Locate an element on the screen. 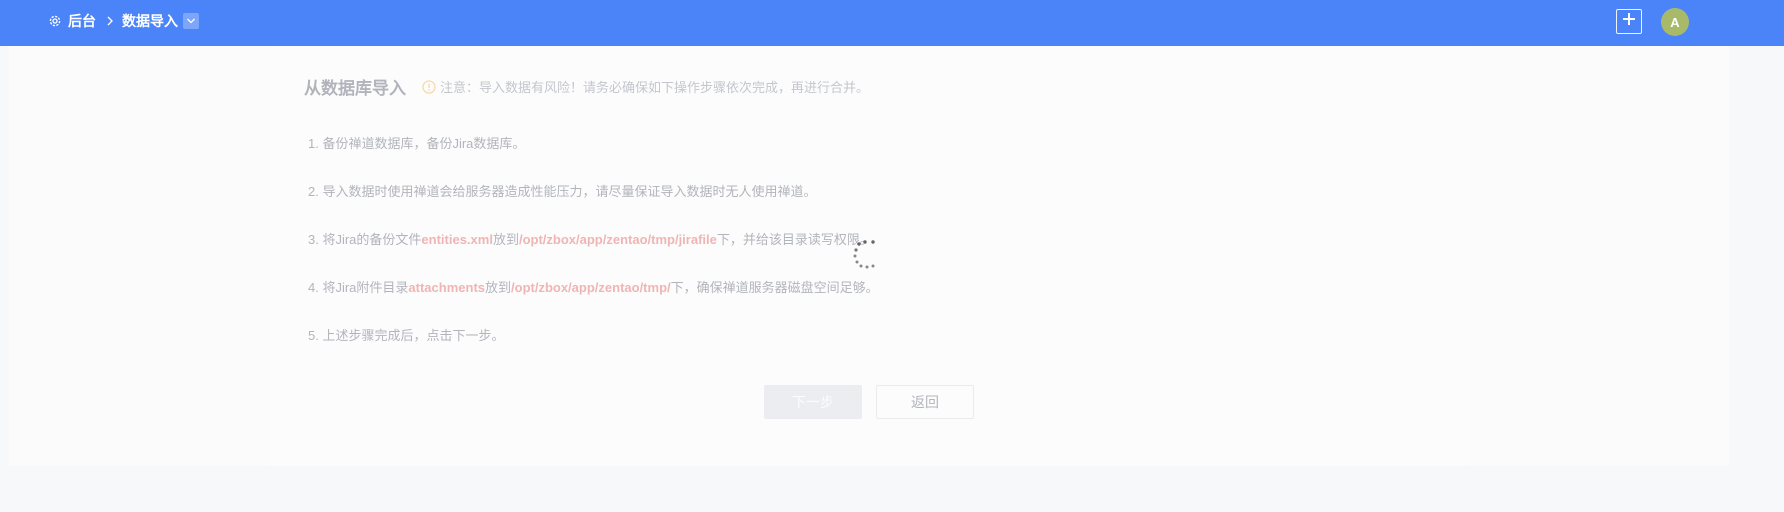  step-number: 5. is located at coordinates (313, 335).